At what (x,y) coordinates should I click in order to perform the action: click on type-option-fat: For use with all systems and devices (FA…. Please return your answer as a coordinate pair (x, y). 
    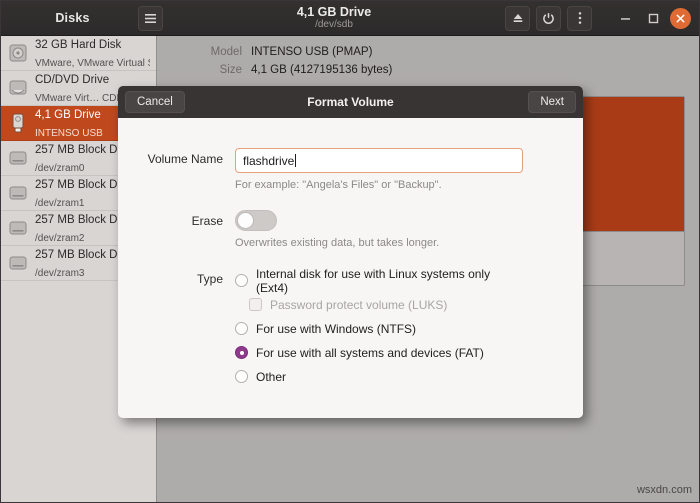
    Looking at the image, I should click on (379, 352).